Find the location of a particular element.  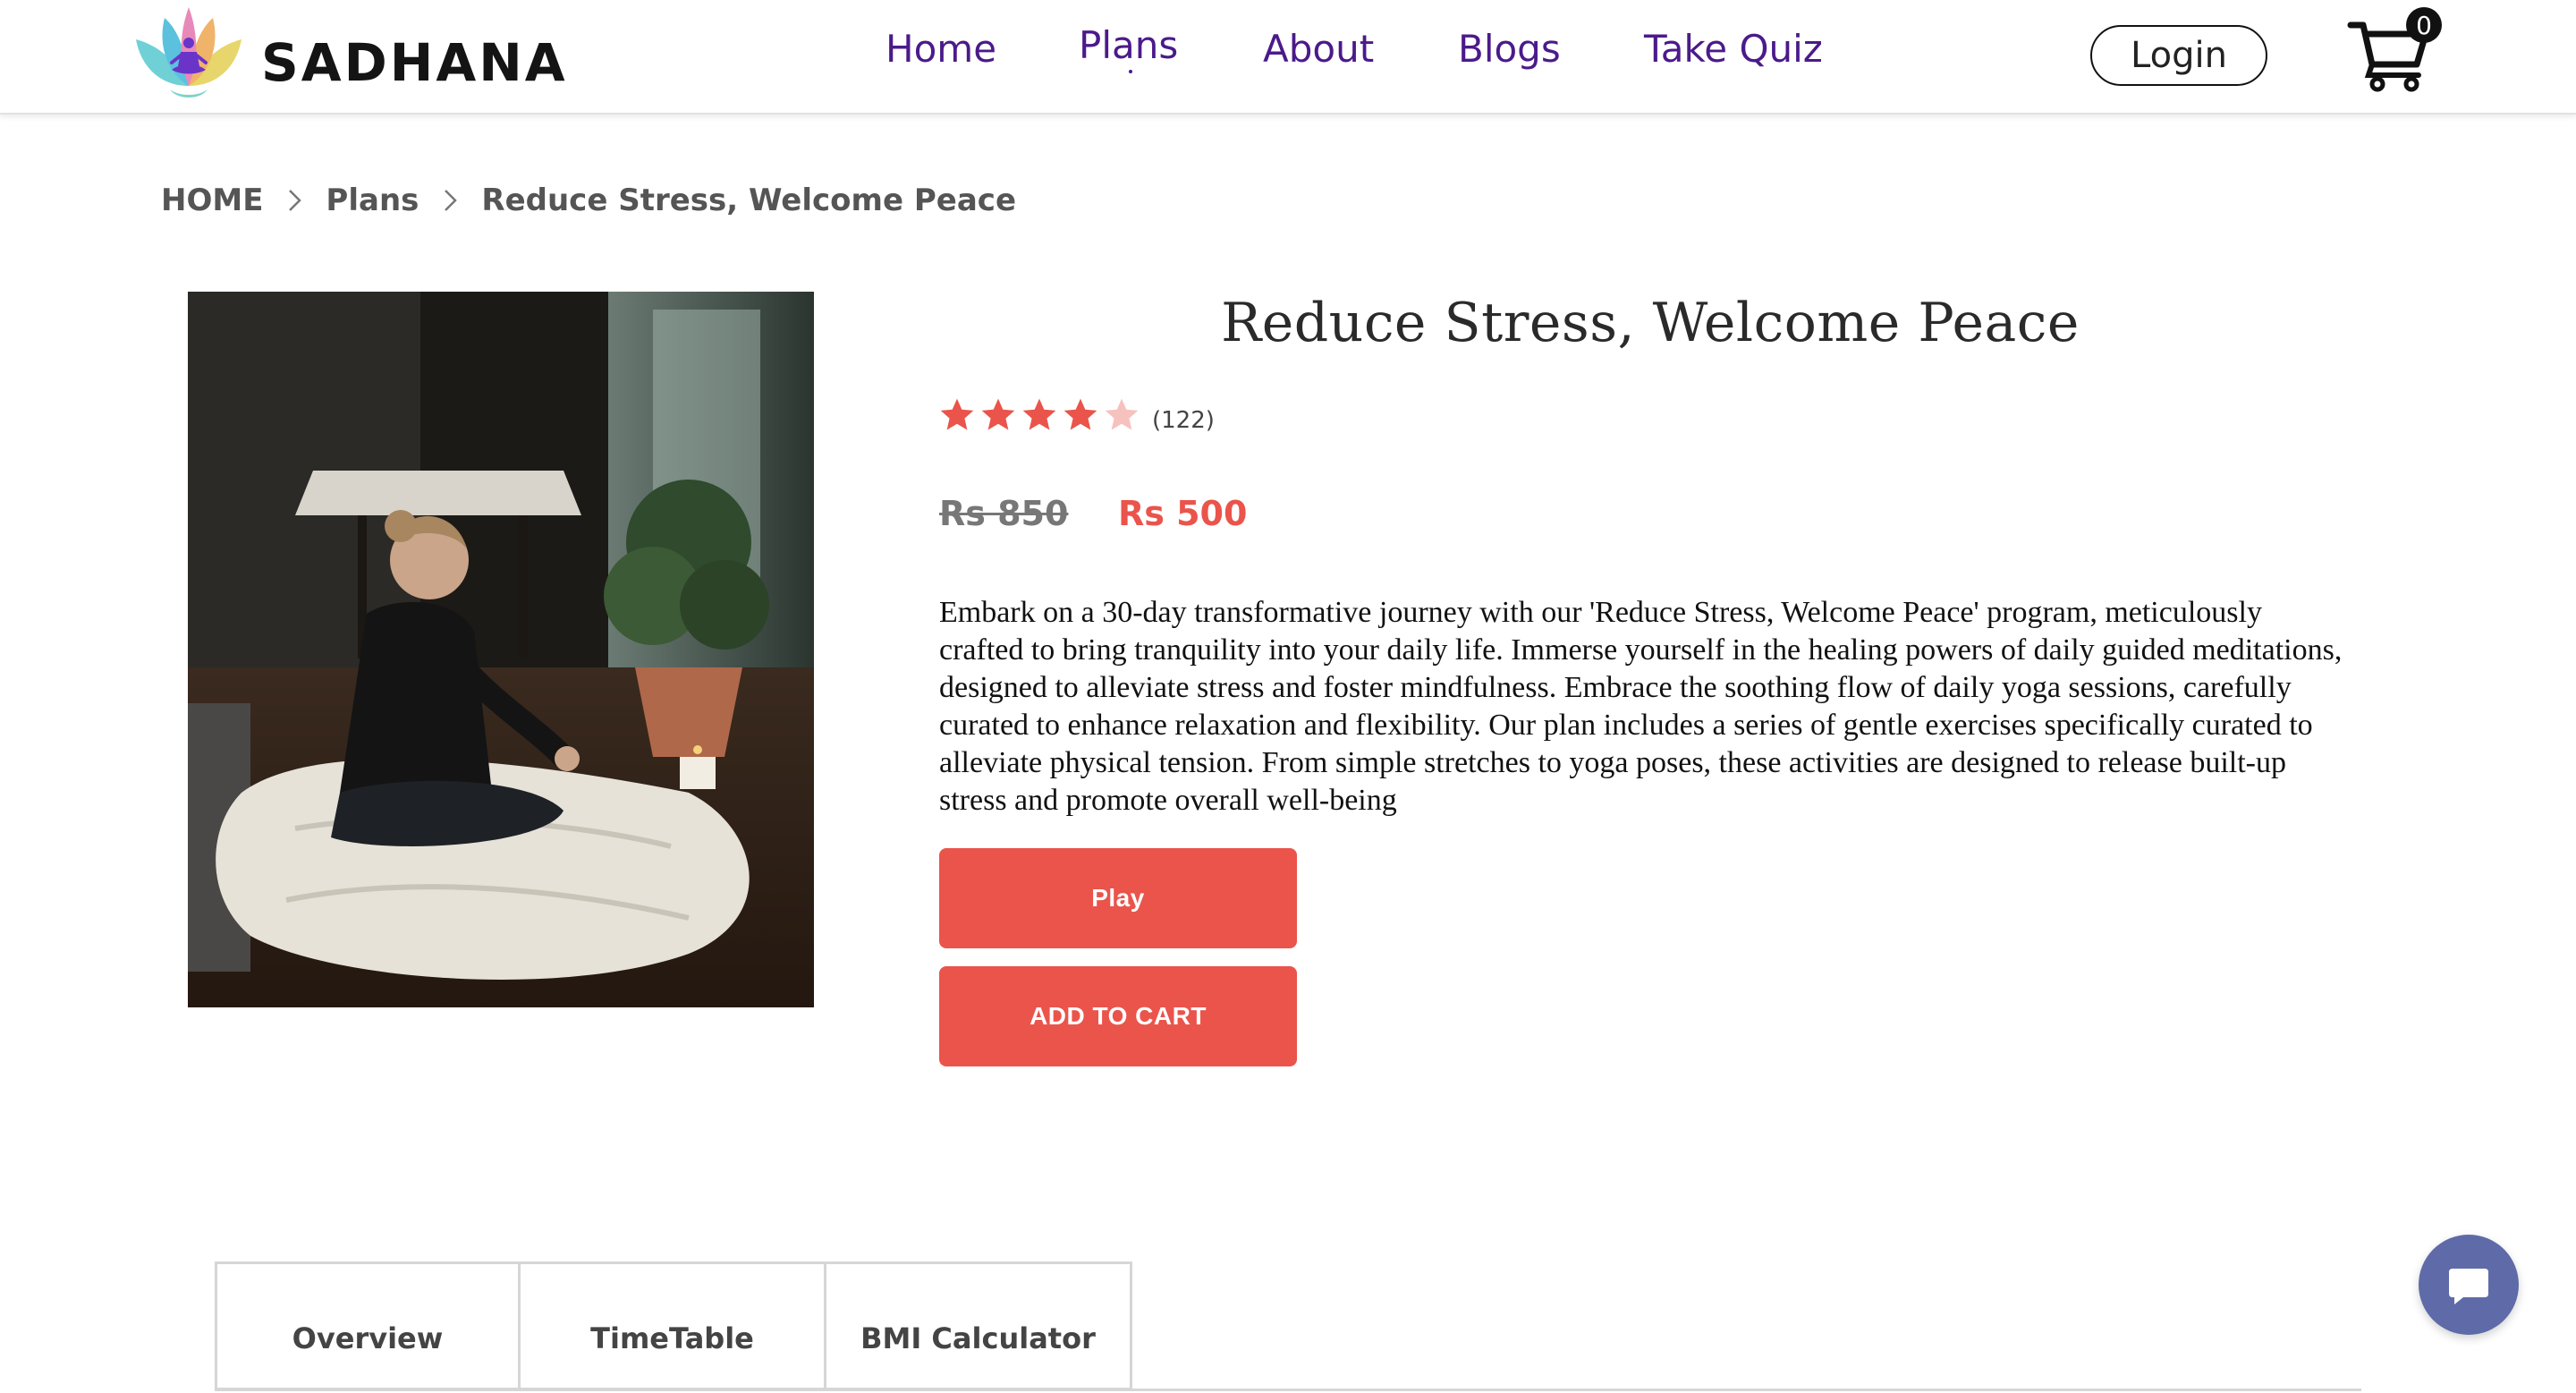

rating: (122) is located at coordinates (1076, 415).